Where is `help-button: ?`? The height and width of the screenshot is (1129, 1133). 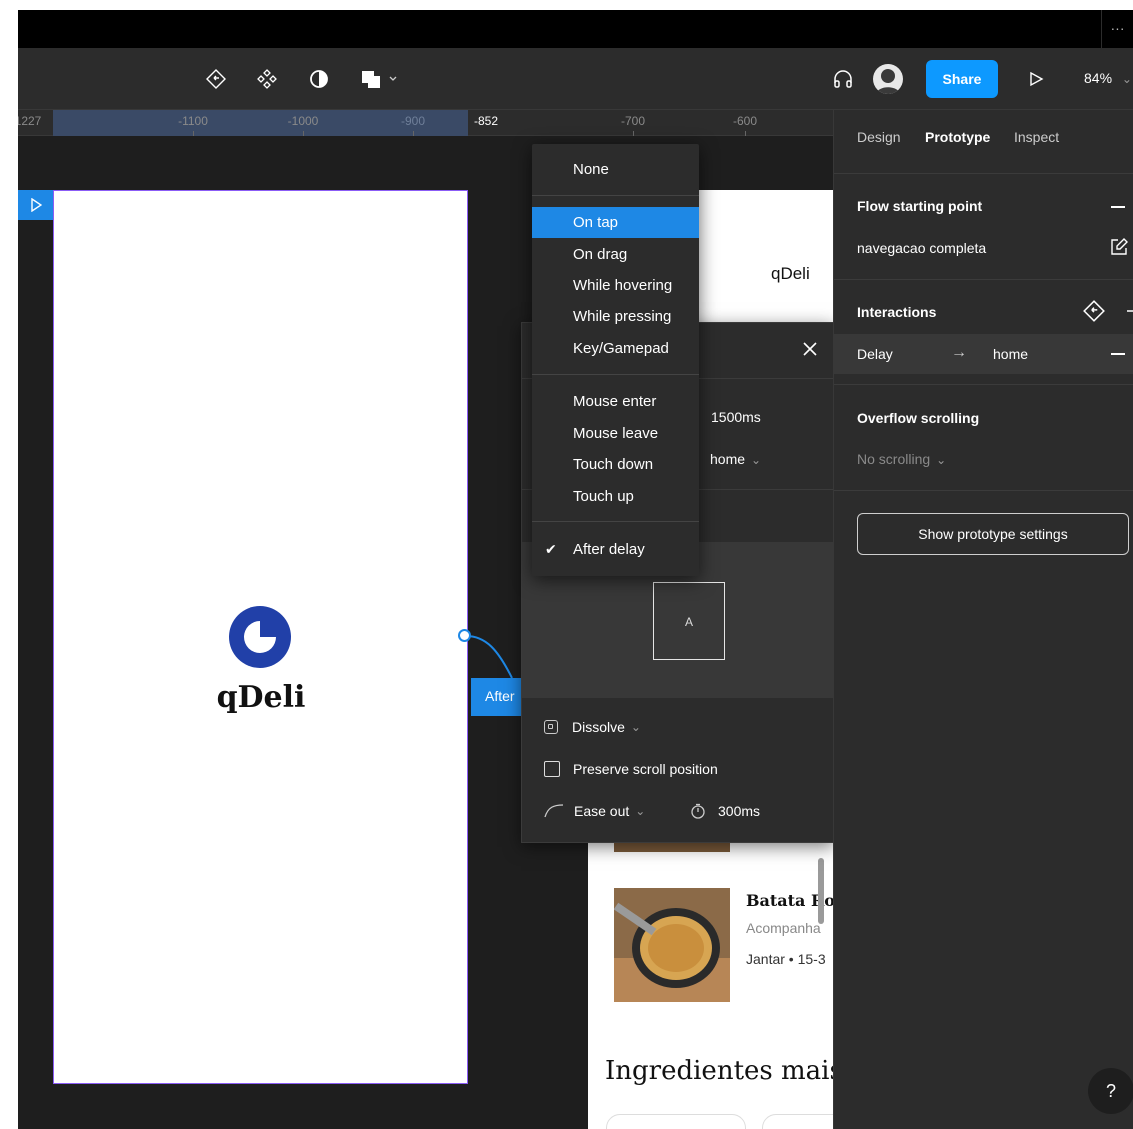 help-button: ? is located at coordinates (1110, 1091).